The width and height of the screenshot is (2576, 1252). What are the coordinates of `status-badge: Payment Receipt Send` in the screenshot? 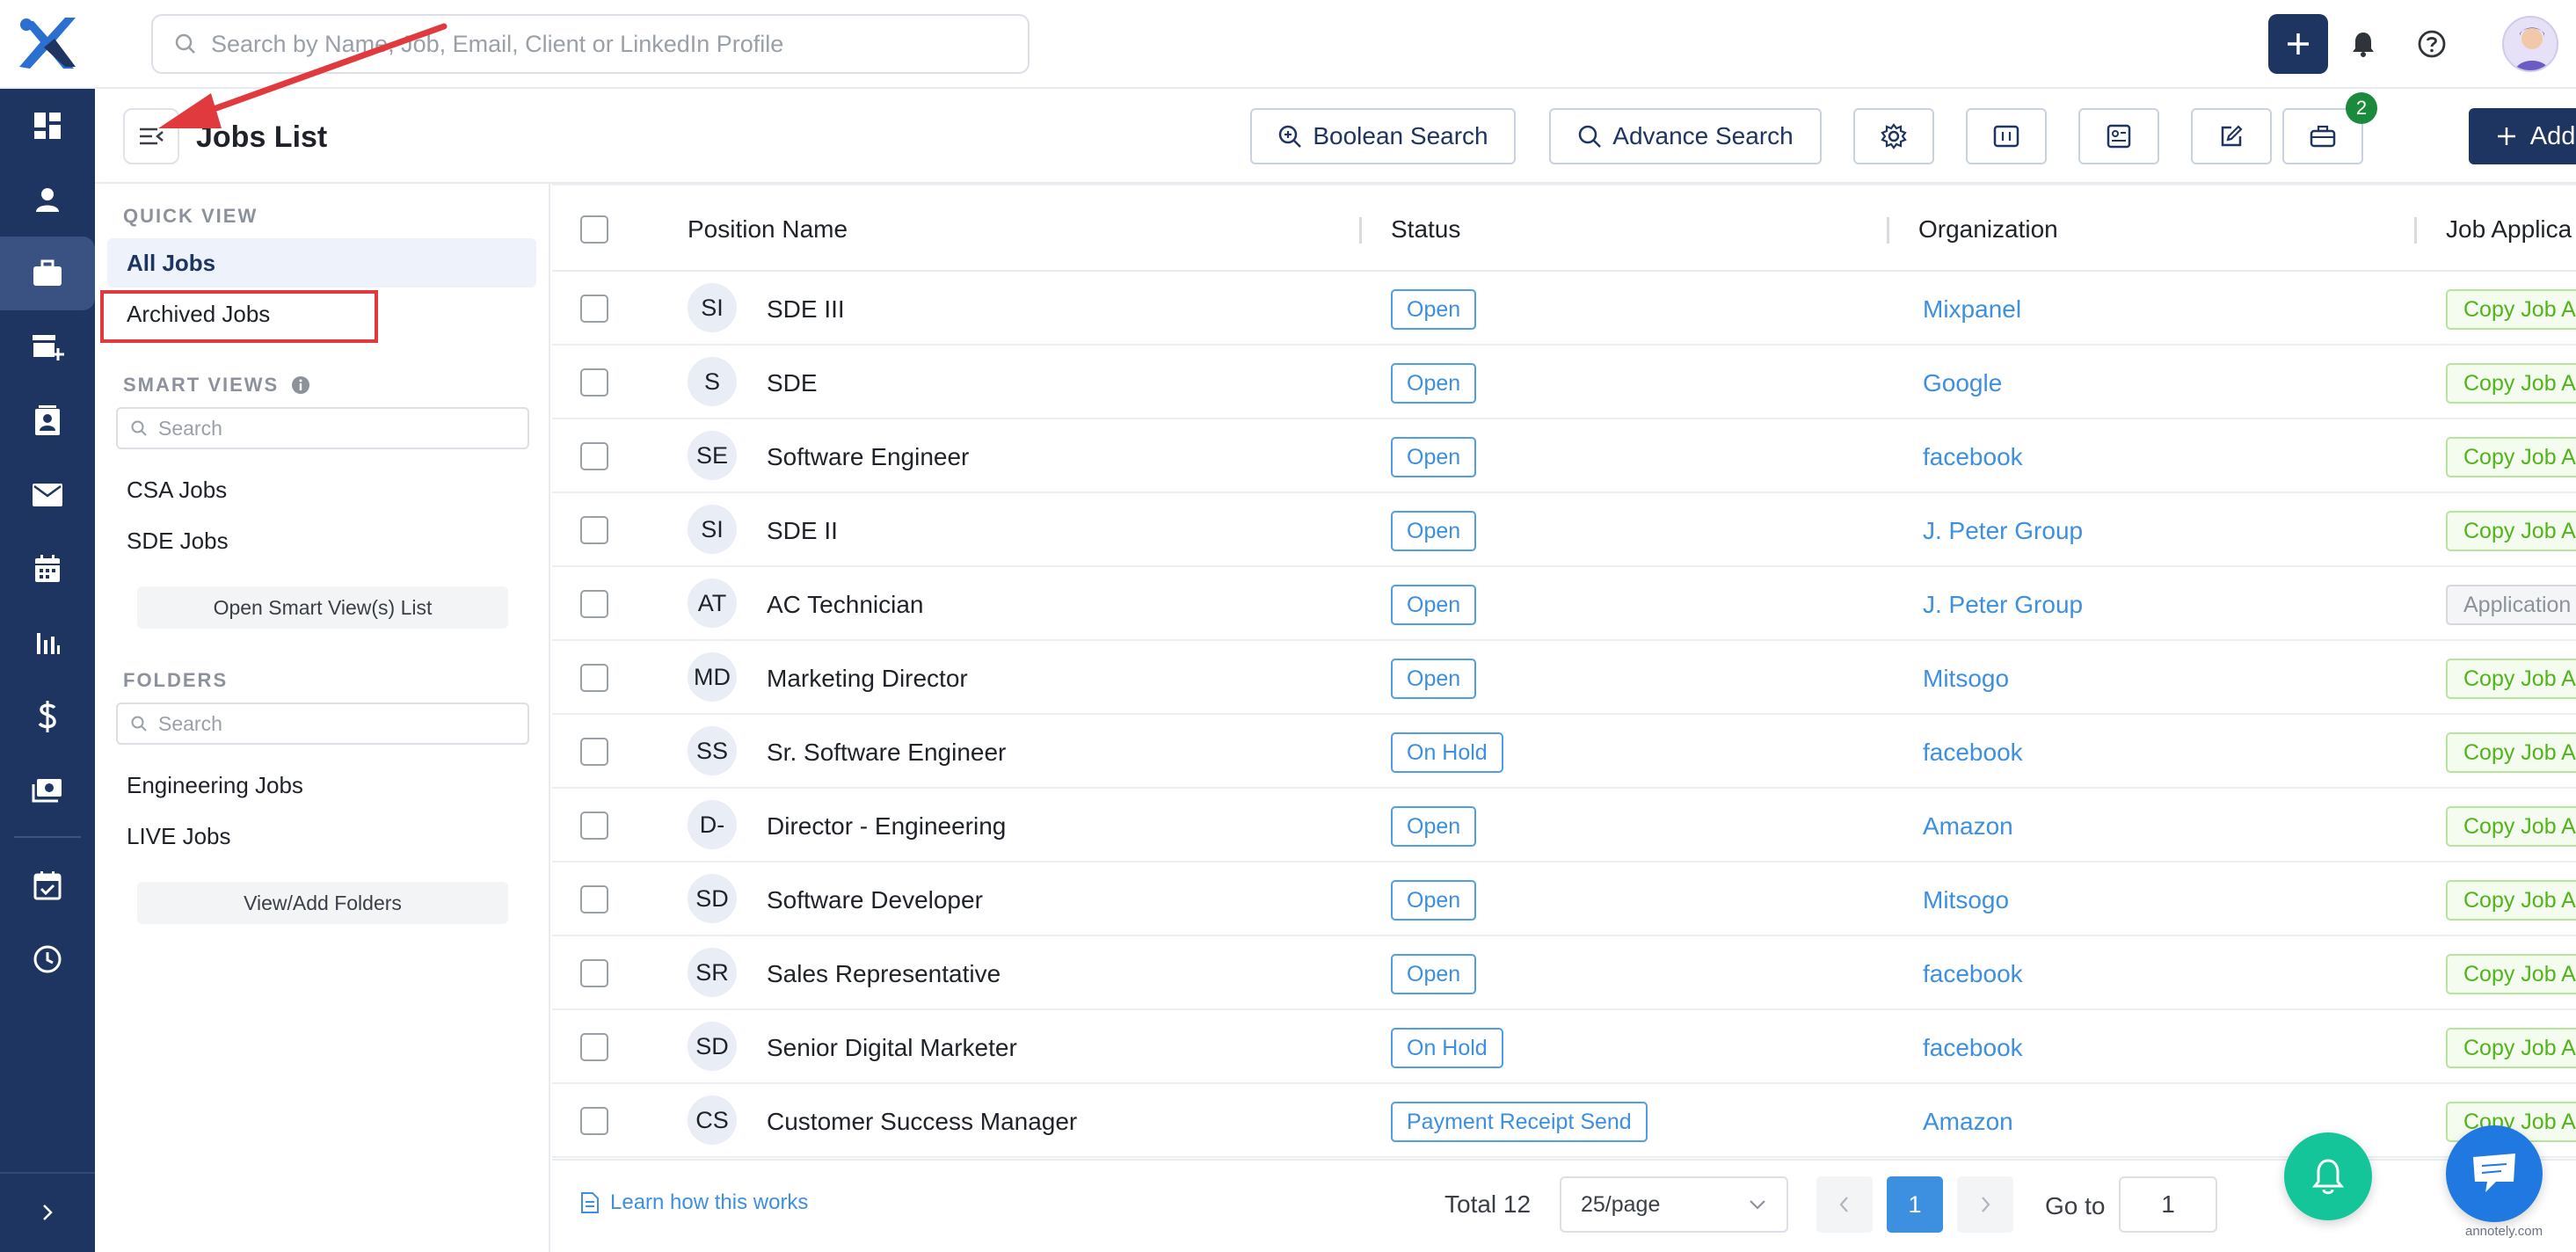 It's located at (1519, 1122).